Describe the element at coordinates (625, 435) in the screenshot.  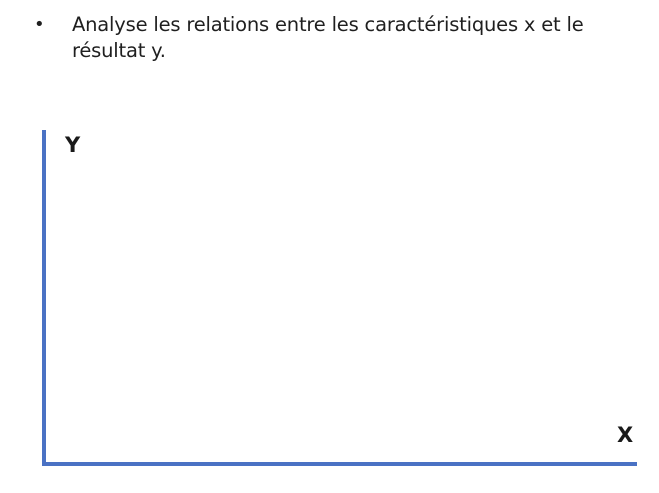
I see `x-axis-label: X` at that location.